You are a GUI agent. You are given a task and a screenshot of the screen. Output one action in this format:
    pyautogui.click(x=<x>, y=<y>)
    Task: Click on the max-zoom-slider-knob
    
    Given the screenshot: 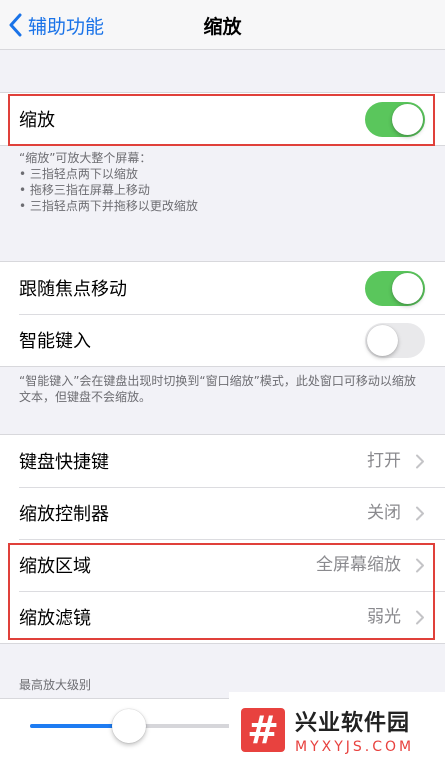 What is the action you would take?
    pyautogui.click(x=128, y=726)
    